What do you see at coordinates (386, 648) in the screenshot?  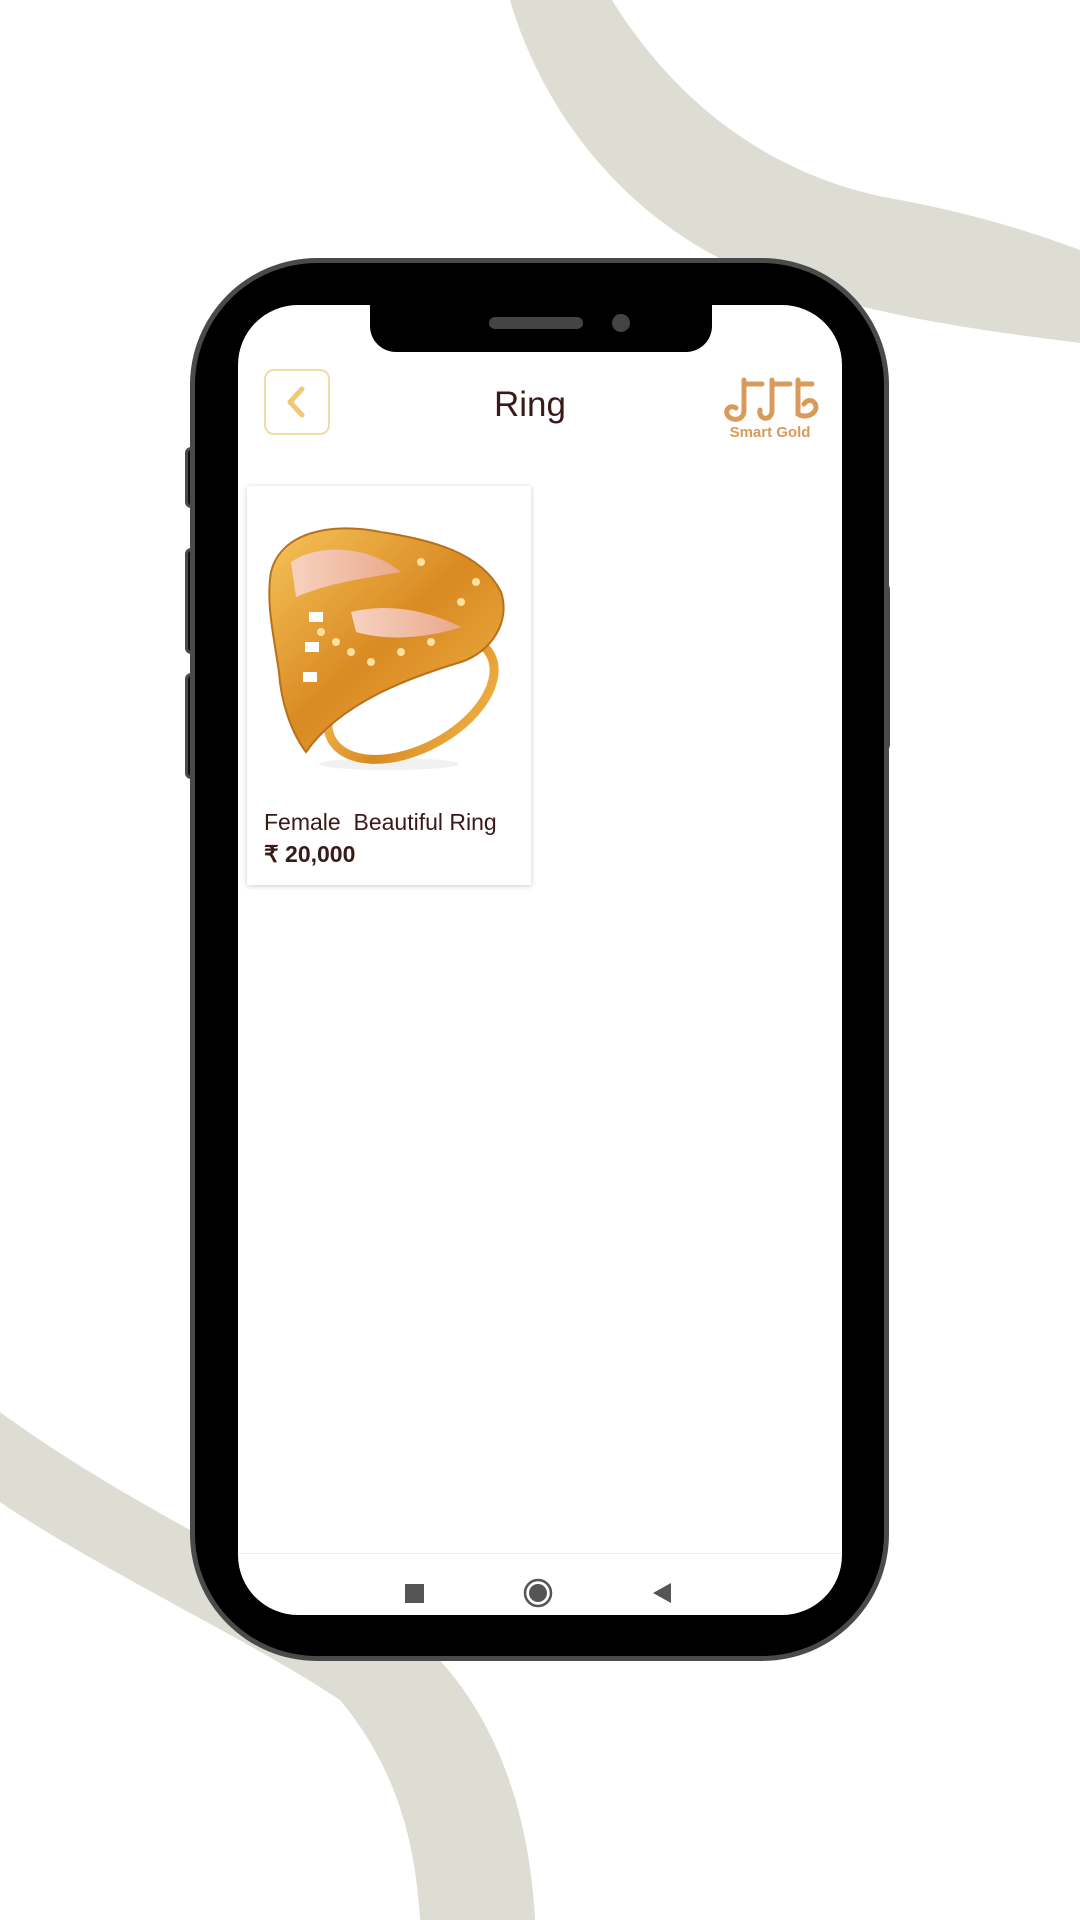 I see `gold-ring-image` at bounding box center [386, 648].